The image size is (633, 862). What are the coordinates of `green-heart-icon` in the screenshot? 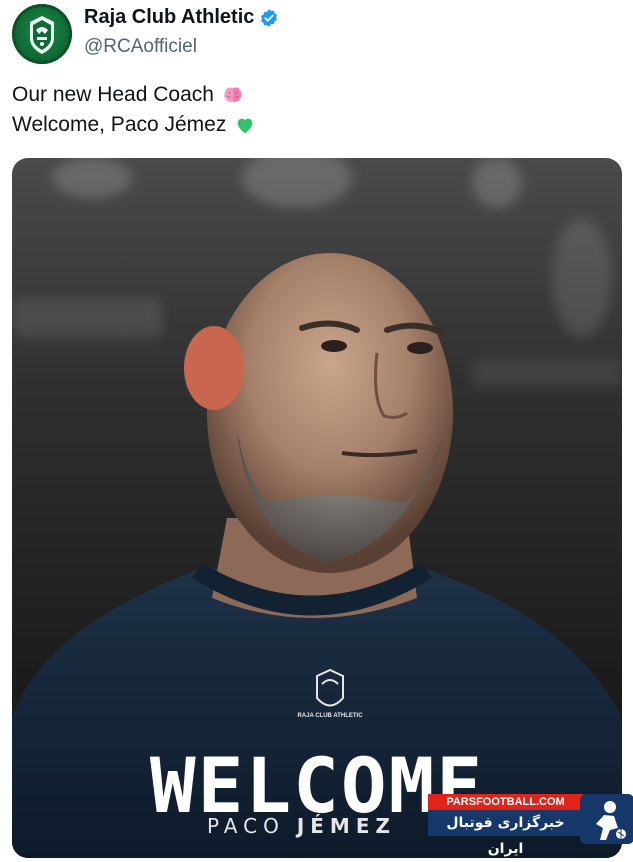 It's located at (245, 126).